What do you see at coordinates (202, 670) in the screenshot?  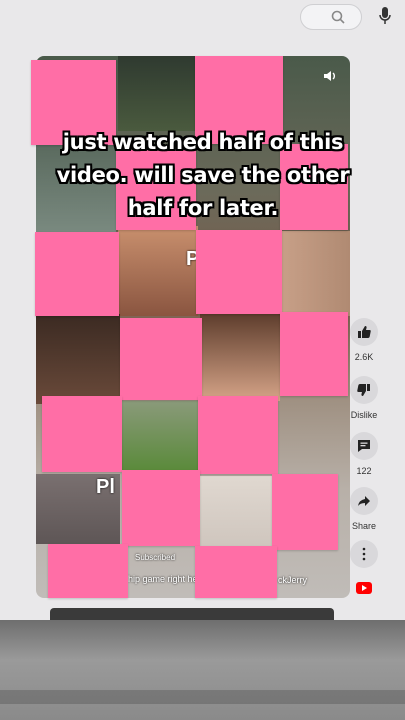 I see `laptop-base` at bounding box center [202, 670].